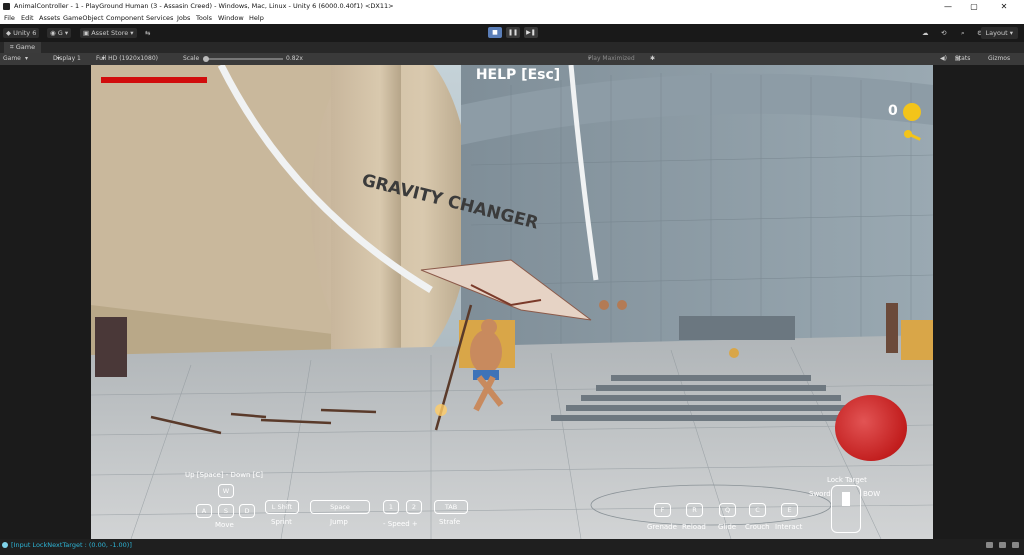 Image resolution: width=1024 pixels, height=555 pixels. What do you see at coordinates (6, 6) in the screenshot?
I see `unity-app-icon` at bounding box center [6, 6].